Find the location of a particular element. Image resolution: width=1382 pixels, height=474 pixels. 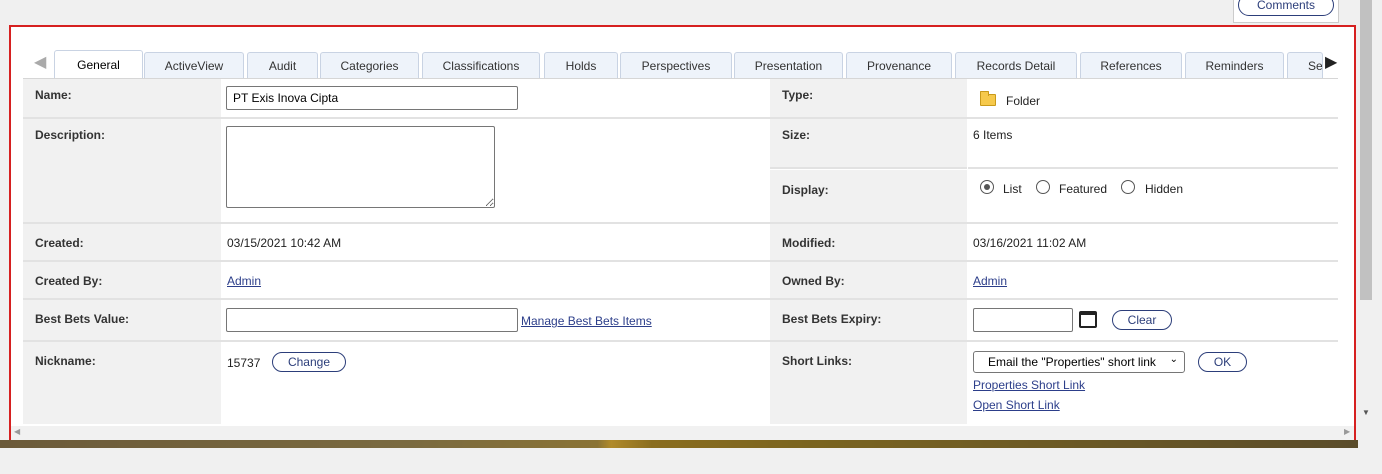

manage-best-bets-link: Manage Best Bets Items is located at coordinates (586, 321).